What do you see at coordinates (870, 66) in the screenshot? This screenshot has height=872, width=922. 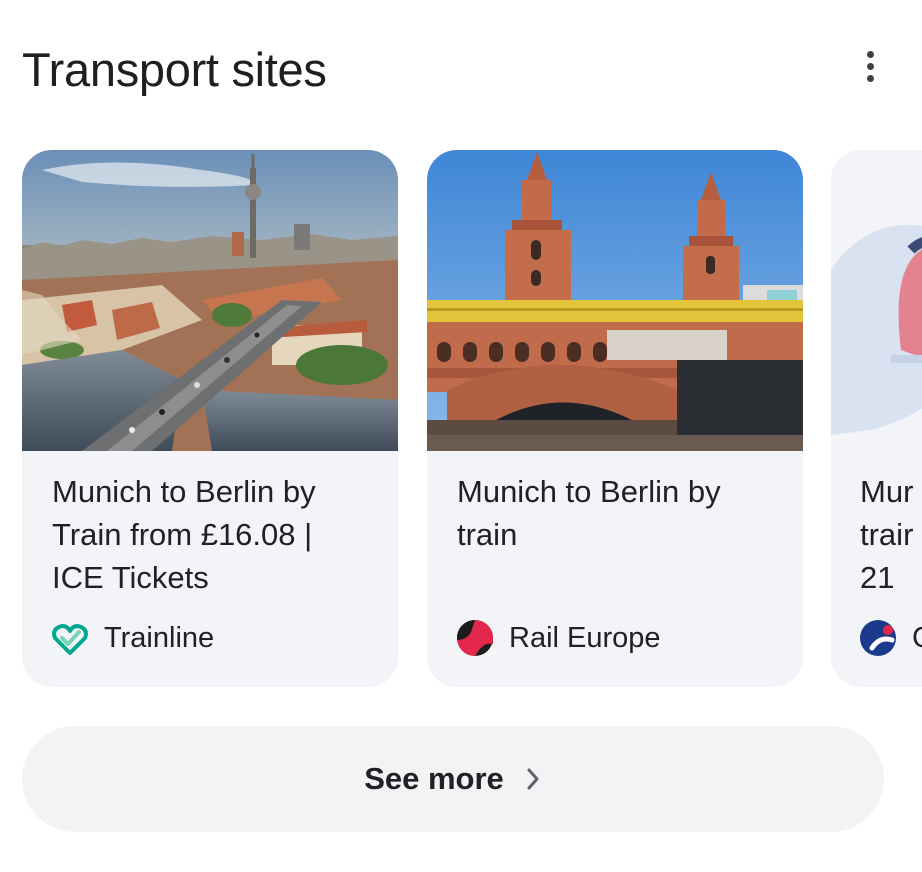 I see `more-options-button` at bounding box center [870, 66].